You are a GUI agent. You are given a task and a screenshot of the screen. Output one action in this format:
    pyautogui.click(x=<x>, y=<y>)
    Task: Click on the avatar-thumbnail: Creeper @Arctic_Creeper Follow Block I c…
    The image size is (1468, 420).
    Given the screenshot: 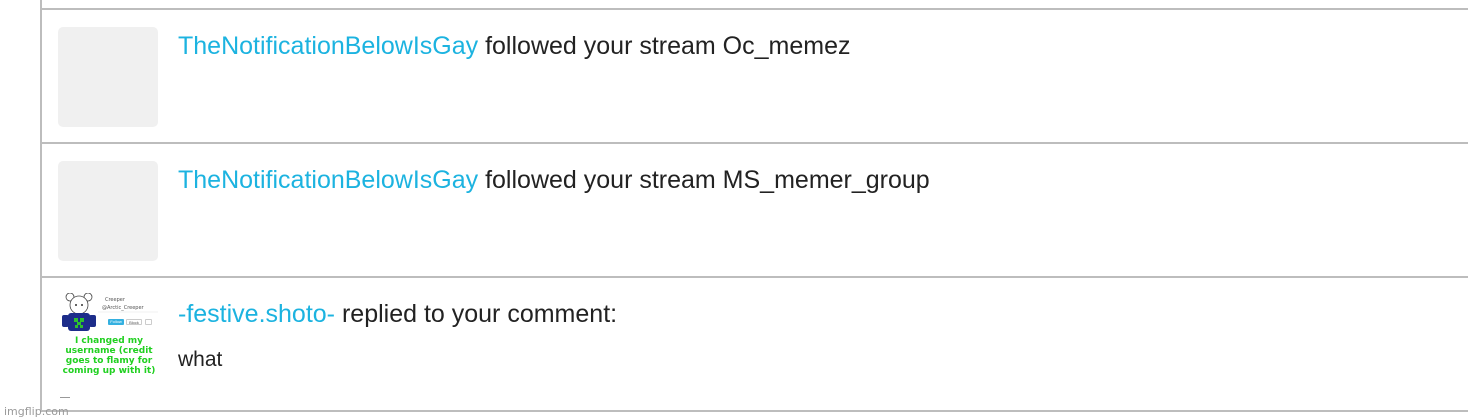 What is the action you would take?
    pyautogui.click(x=109, y=348)
    